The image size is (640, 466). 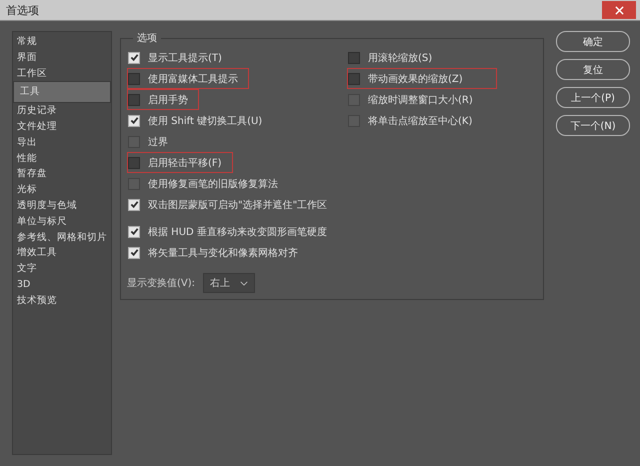 What do you see at coordinates (158, 142) in the screenshot?
I see `checkbox-label: 过界` at bounding box center [158, 142].